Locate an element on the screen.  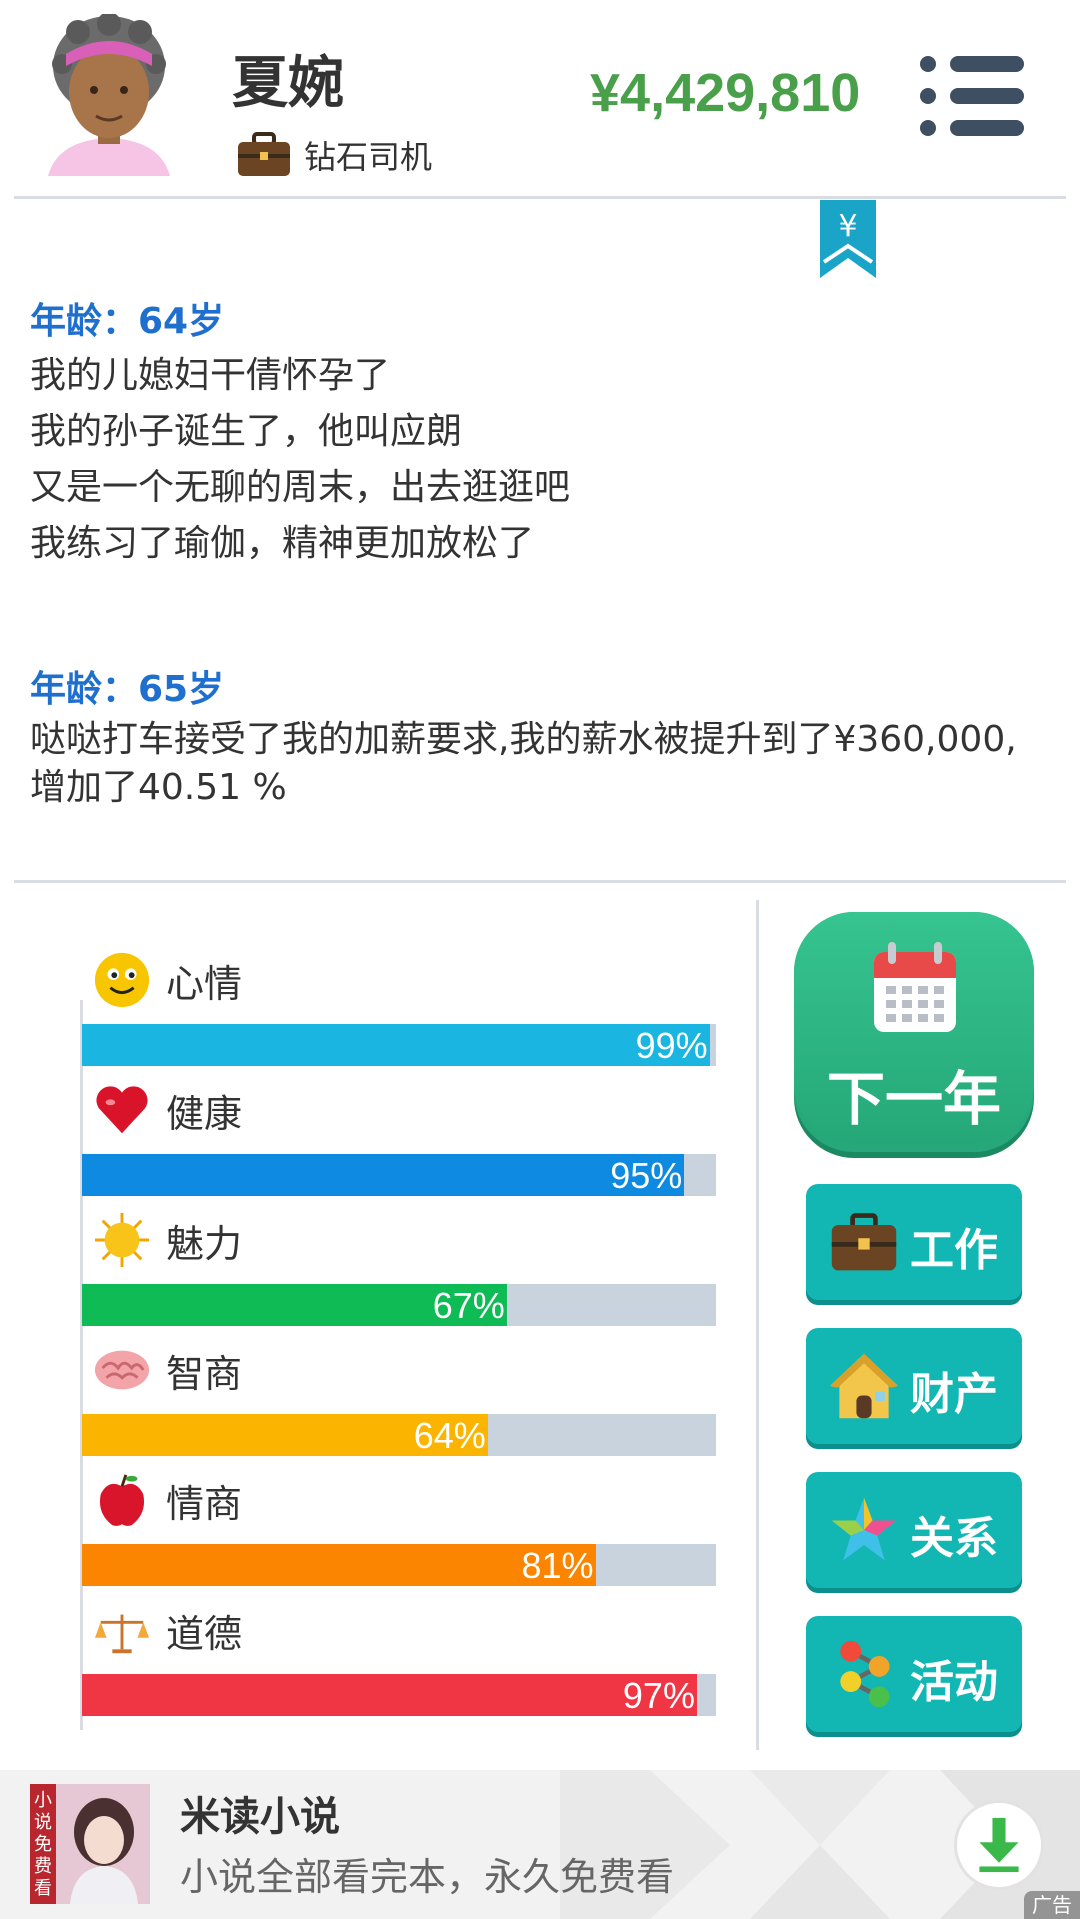
stat-bar-fill: 64% is located at coordinates (285, 1435).